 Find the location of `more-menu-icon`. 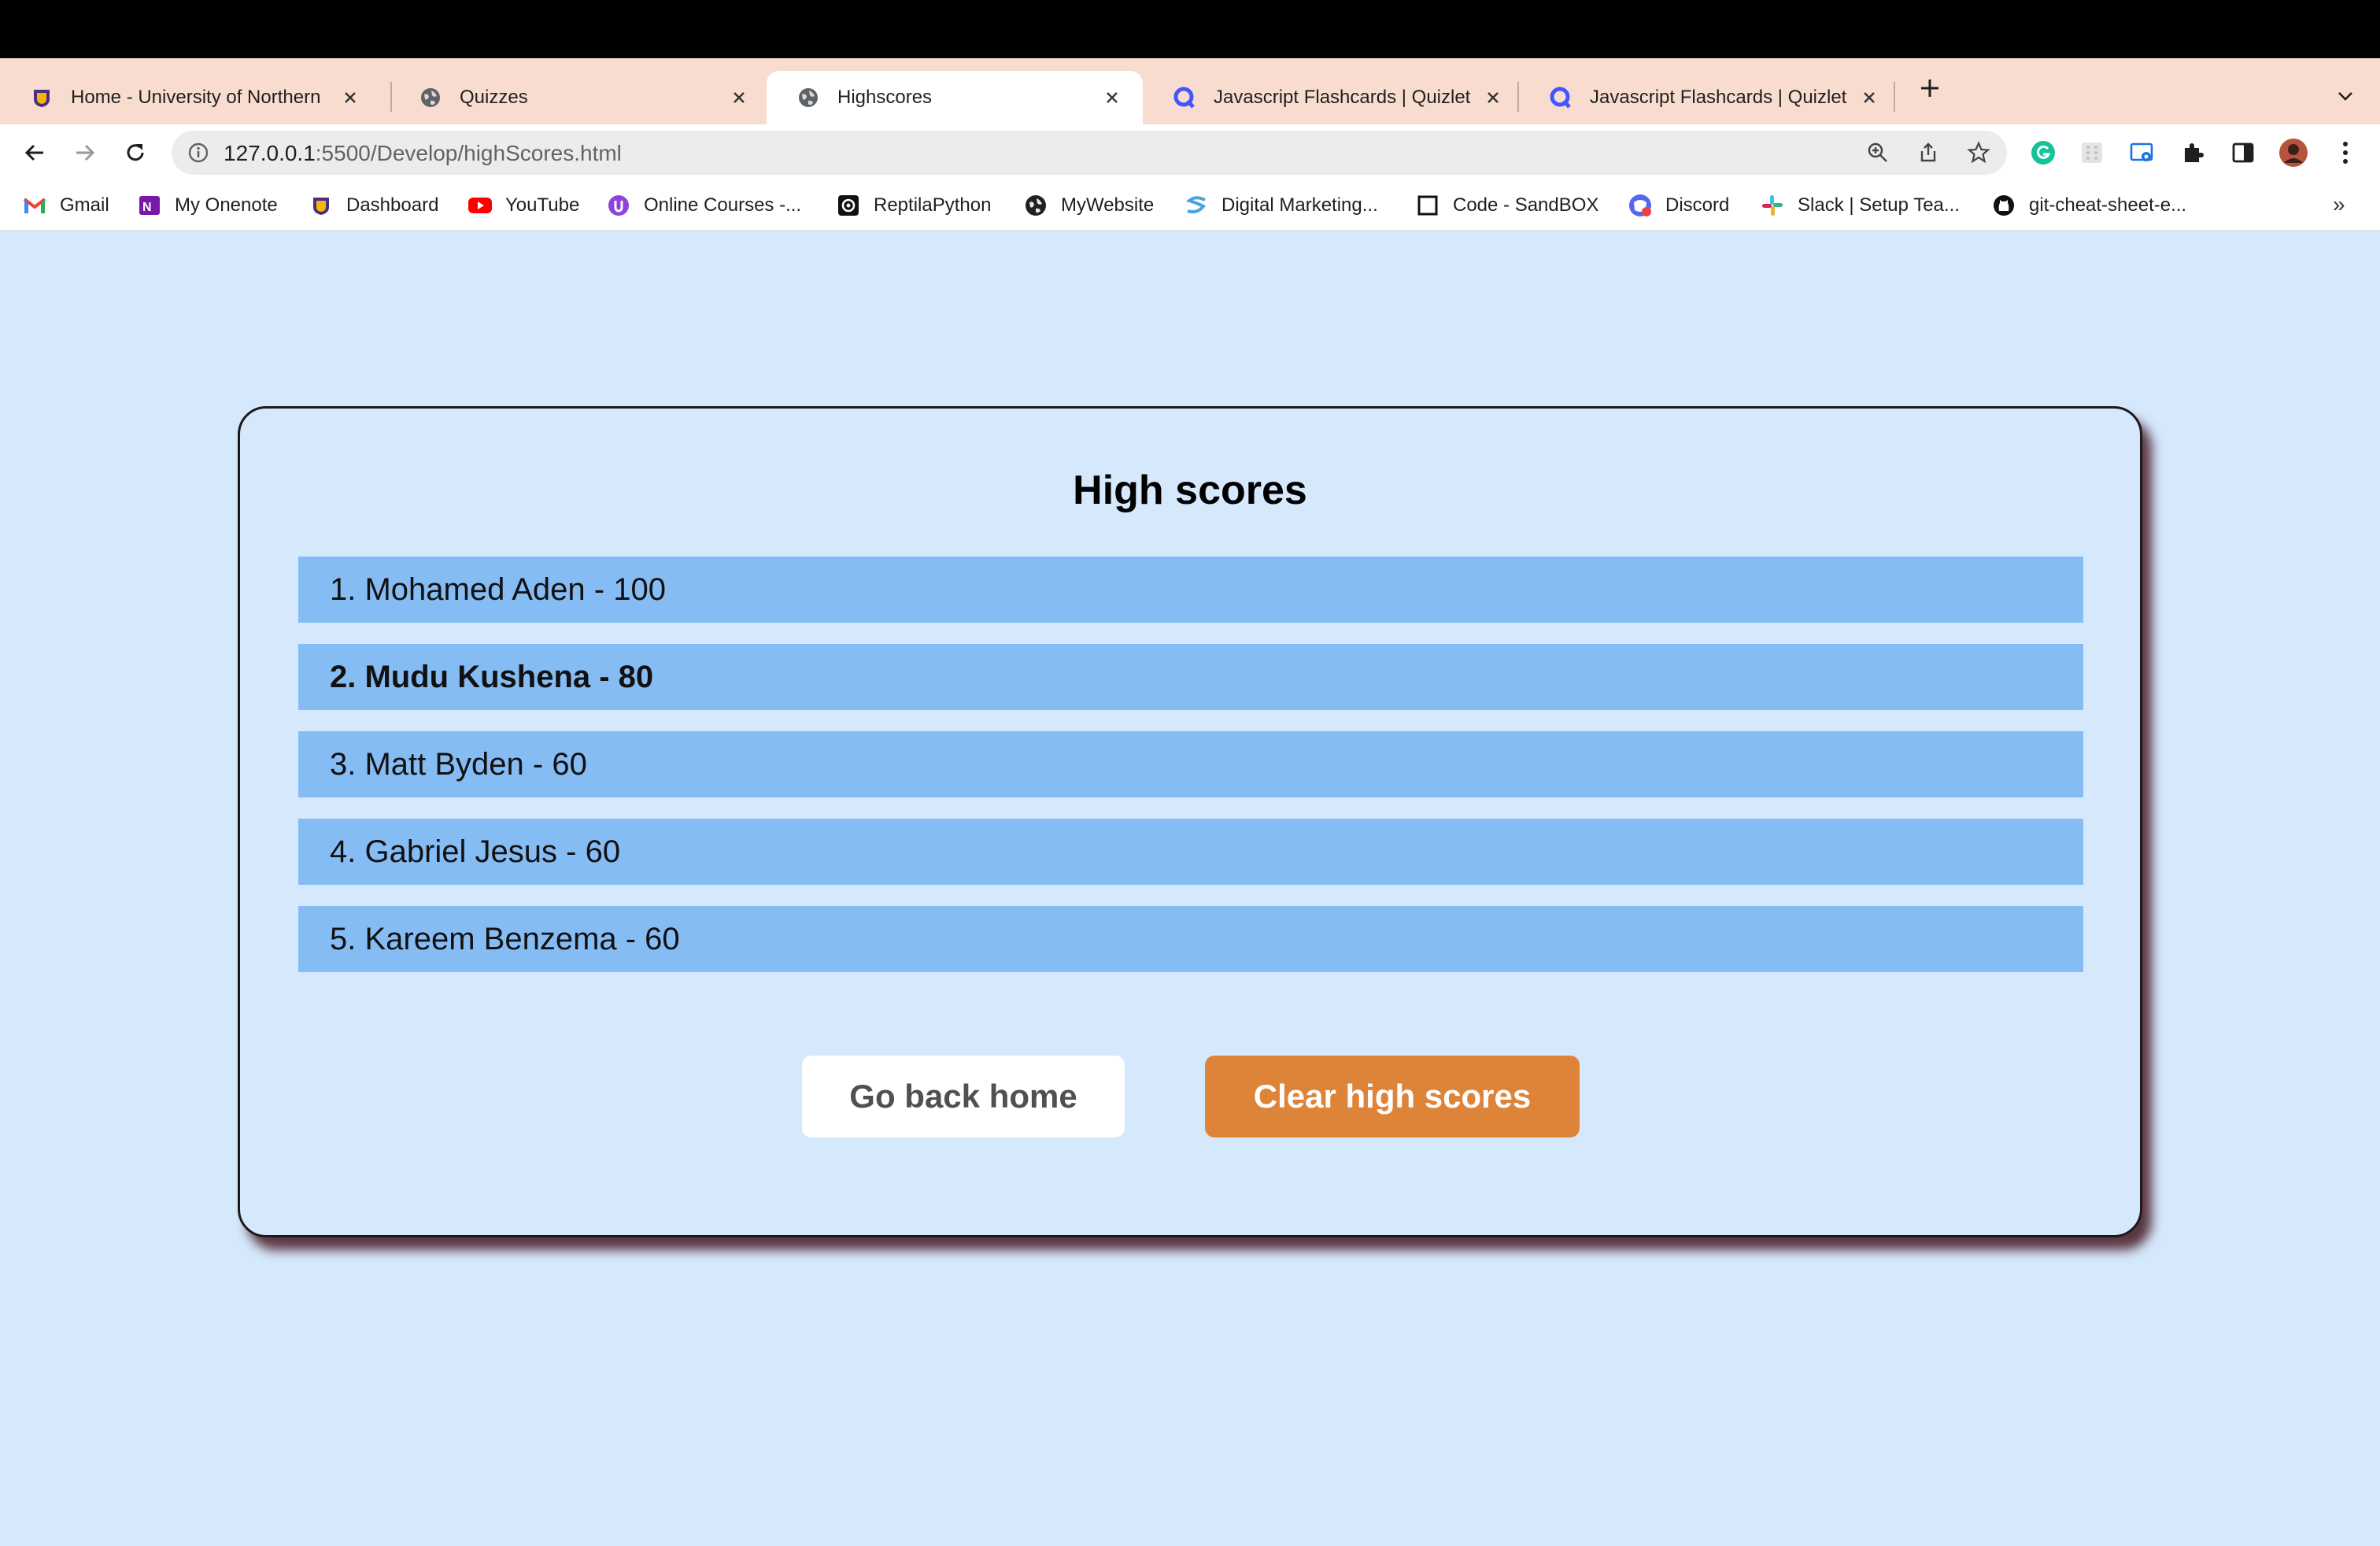

more-menu-icon is located at coordinates (2345, 152).